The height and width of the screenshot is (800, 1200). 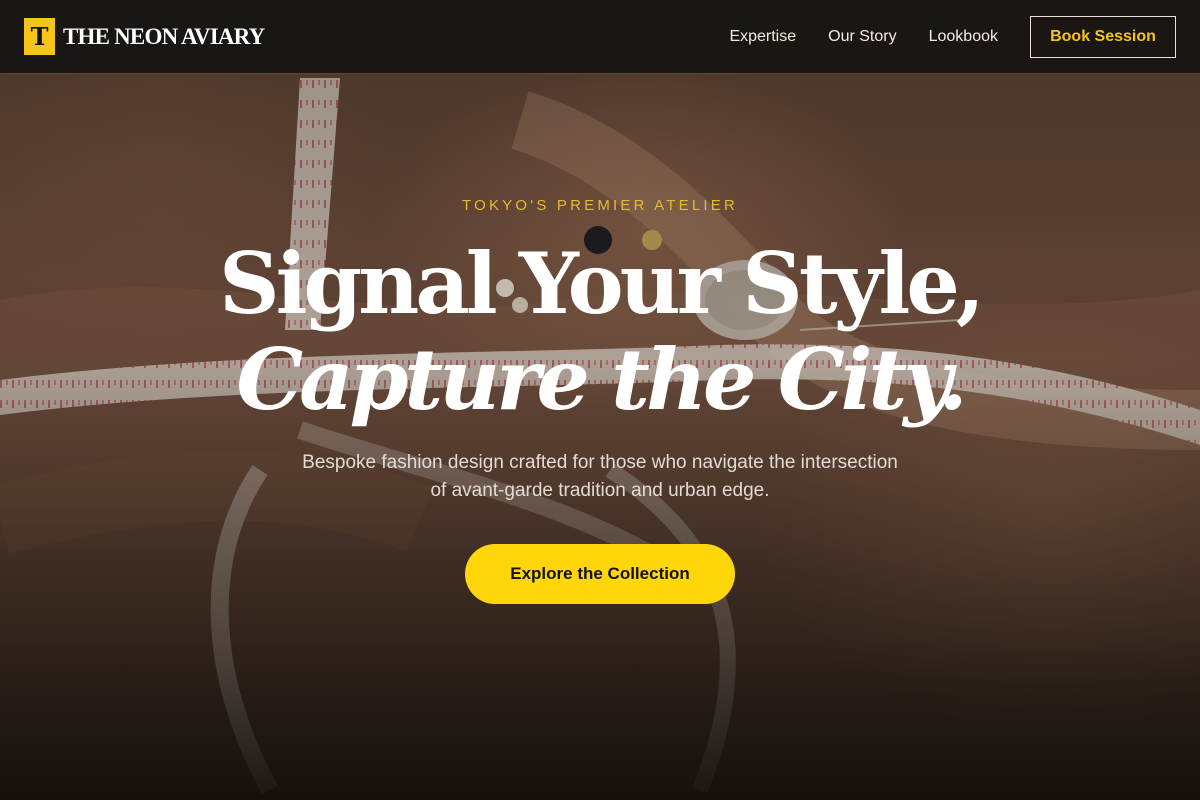 What do you see at coordinates (601, 283) in the screenshot?
I see `headline-line-1: Signal Your Style,` at bounding box center [601, 283].